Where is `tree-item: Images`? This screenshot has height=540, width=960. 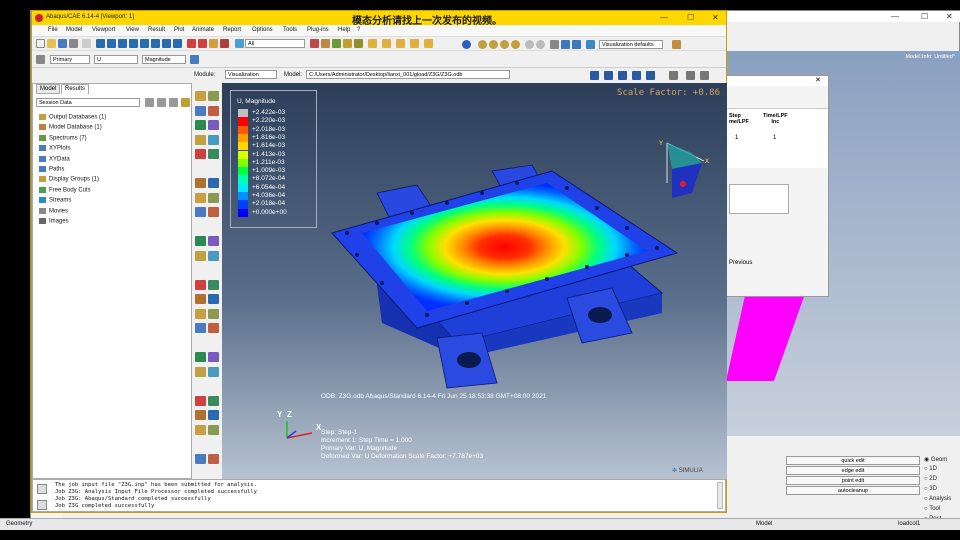 tree-item: Images is located at coordinates (54, 221).